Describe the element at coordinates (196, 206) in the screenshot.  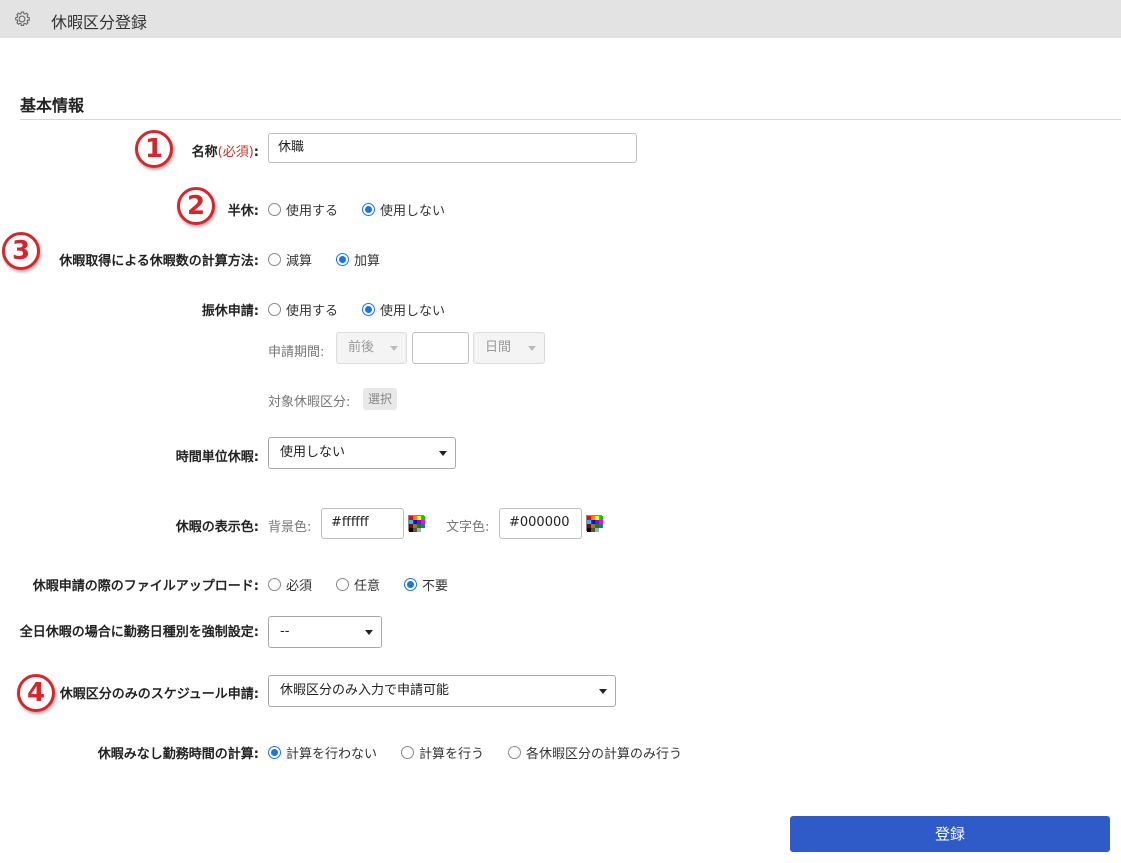
I see `annotation-badge-2: 2` at that location.